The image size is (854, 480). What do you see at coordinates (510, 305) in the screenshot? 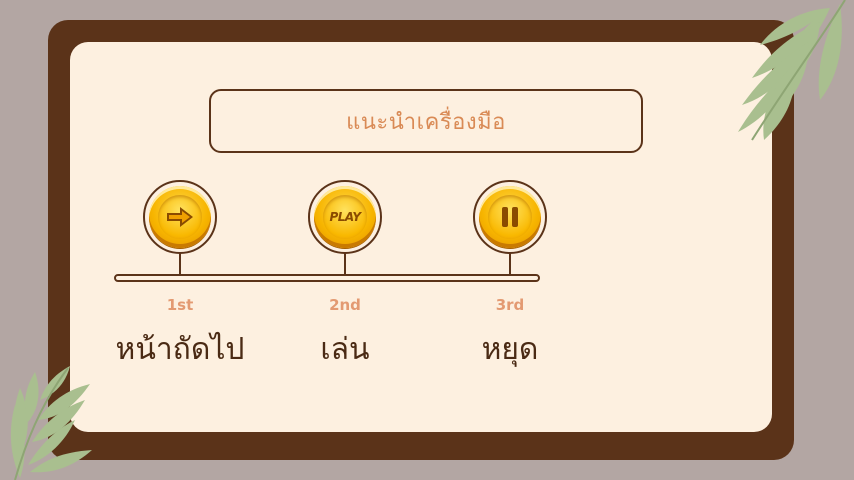
I see `step-number-3: 3rd` at bounding box center [510, 305].